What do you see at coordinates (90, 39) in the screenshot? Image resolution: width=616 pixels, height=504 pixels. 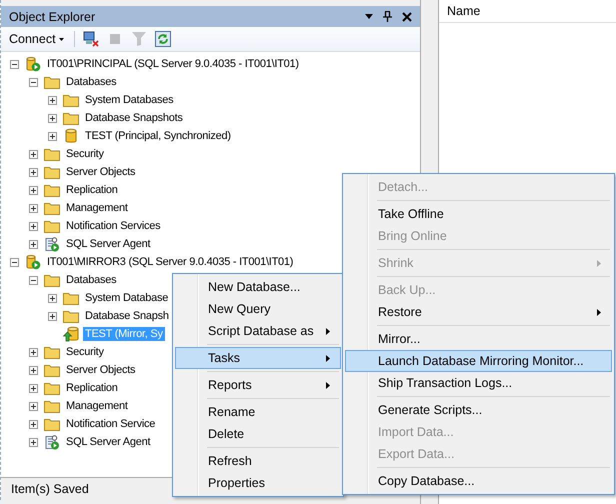 I see `computer-icon` at bounding box center [90, 39].